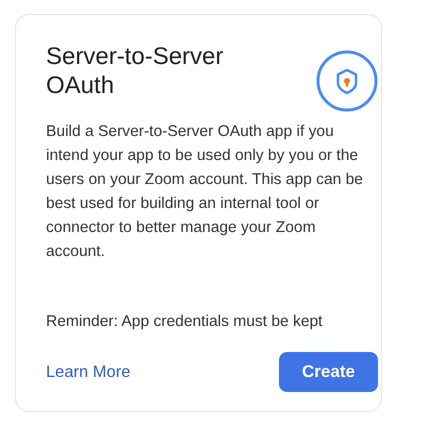 This screenshot has width=427, height=424. Describe the element at coordinates (328, 372) in the screenshot. I see `create-button: Create` at that location.